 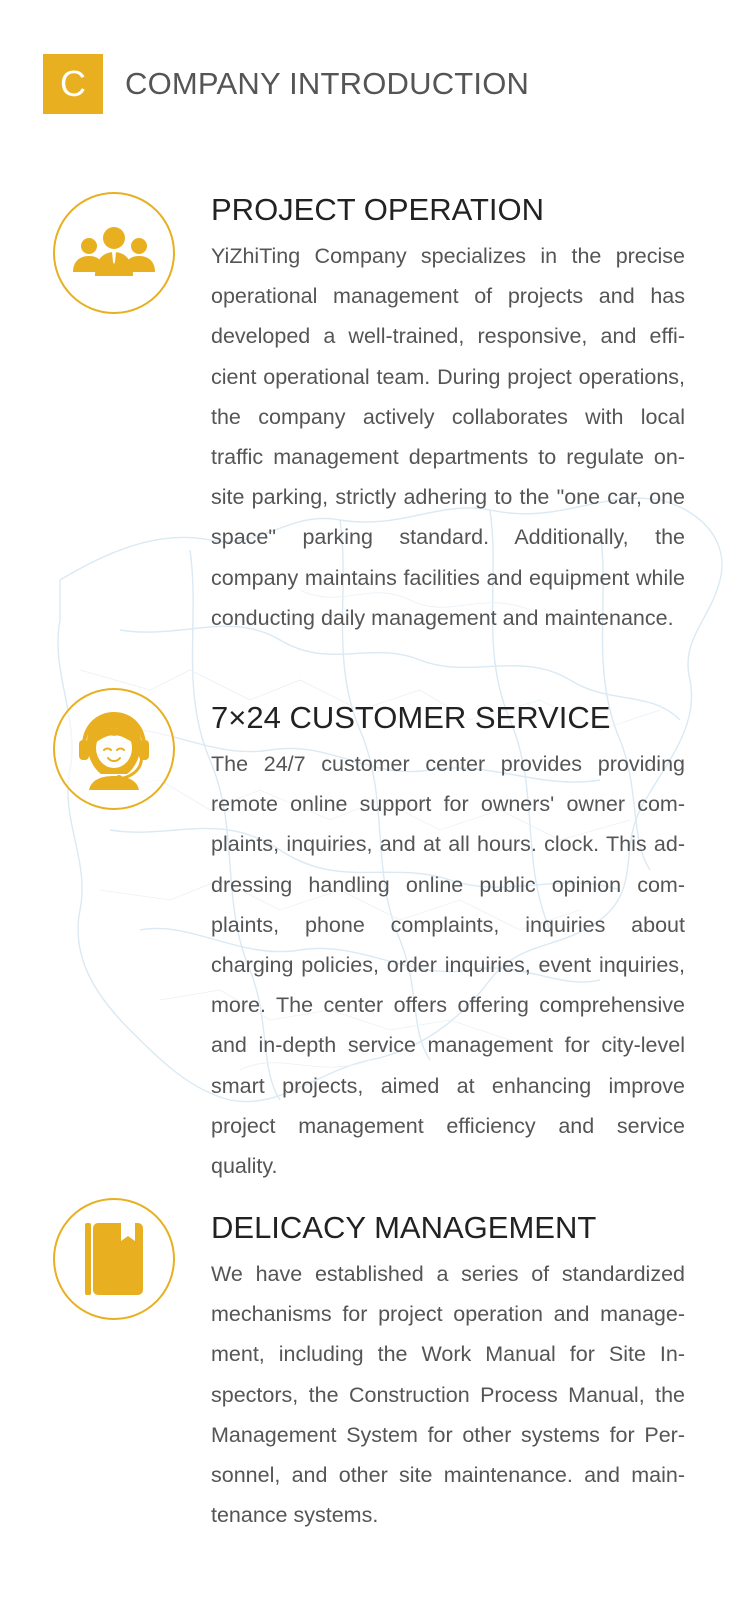 What do you see at coordinates (327, 83) in the screenshot?
I see `page-title: COMPANY INTRODUCTION` at bounding box center [327, 83].